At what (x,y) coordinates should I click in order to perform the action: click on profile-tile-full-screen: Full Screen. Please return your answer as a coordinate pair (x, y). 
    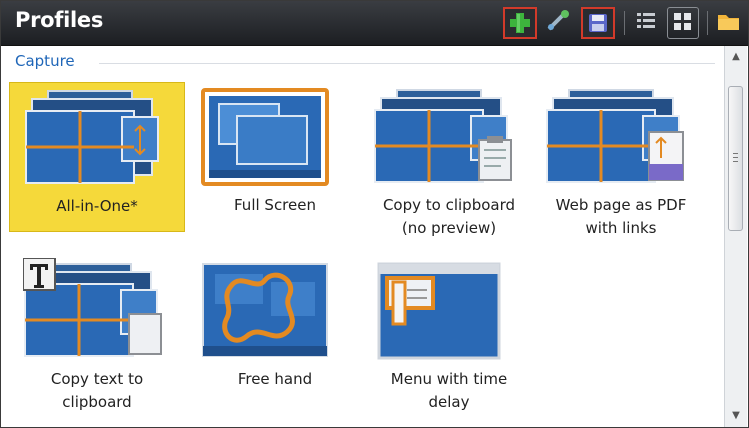
    Looking at the image, I should click on (275, 157).